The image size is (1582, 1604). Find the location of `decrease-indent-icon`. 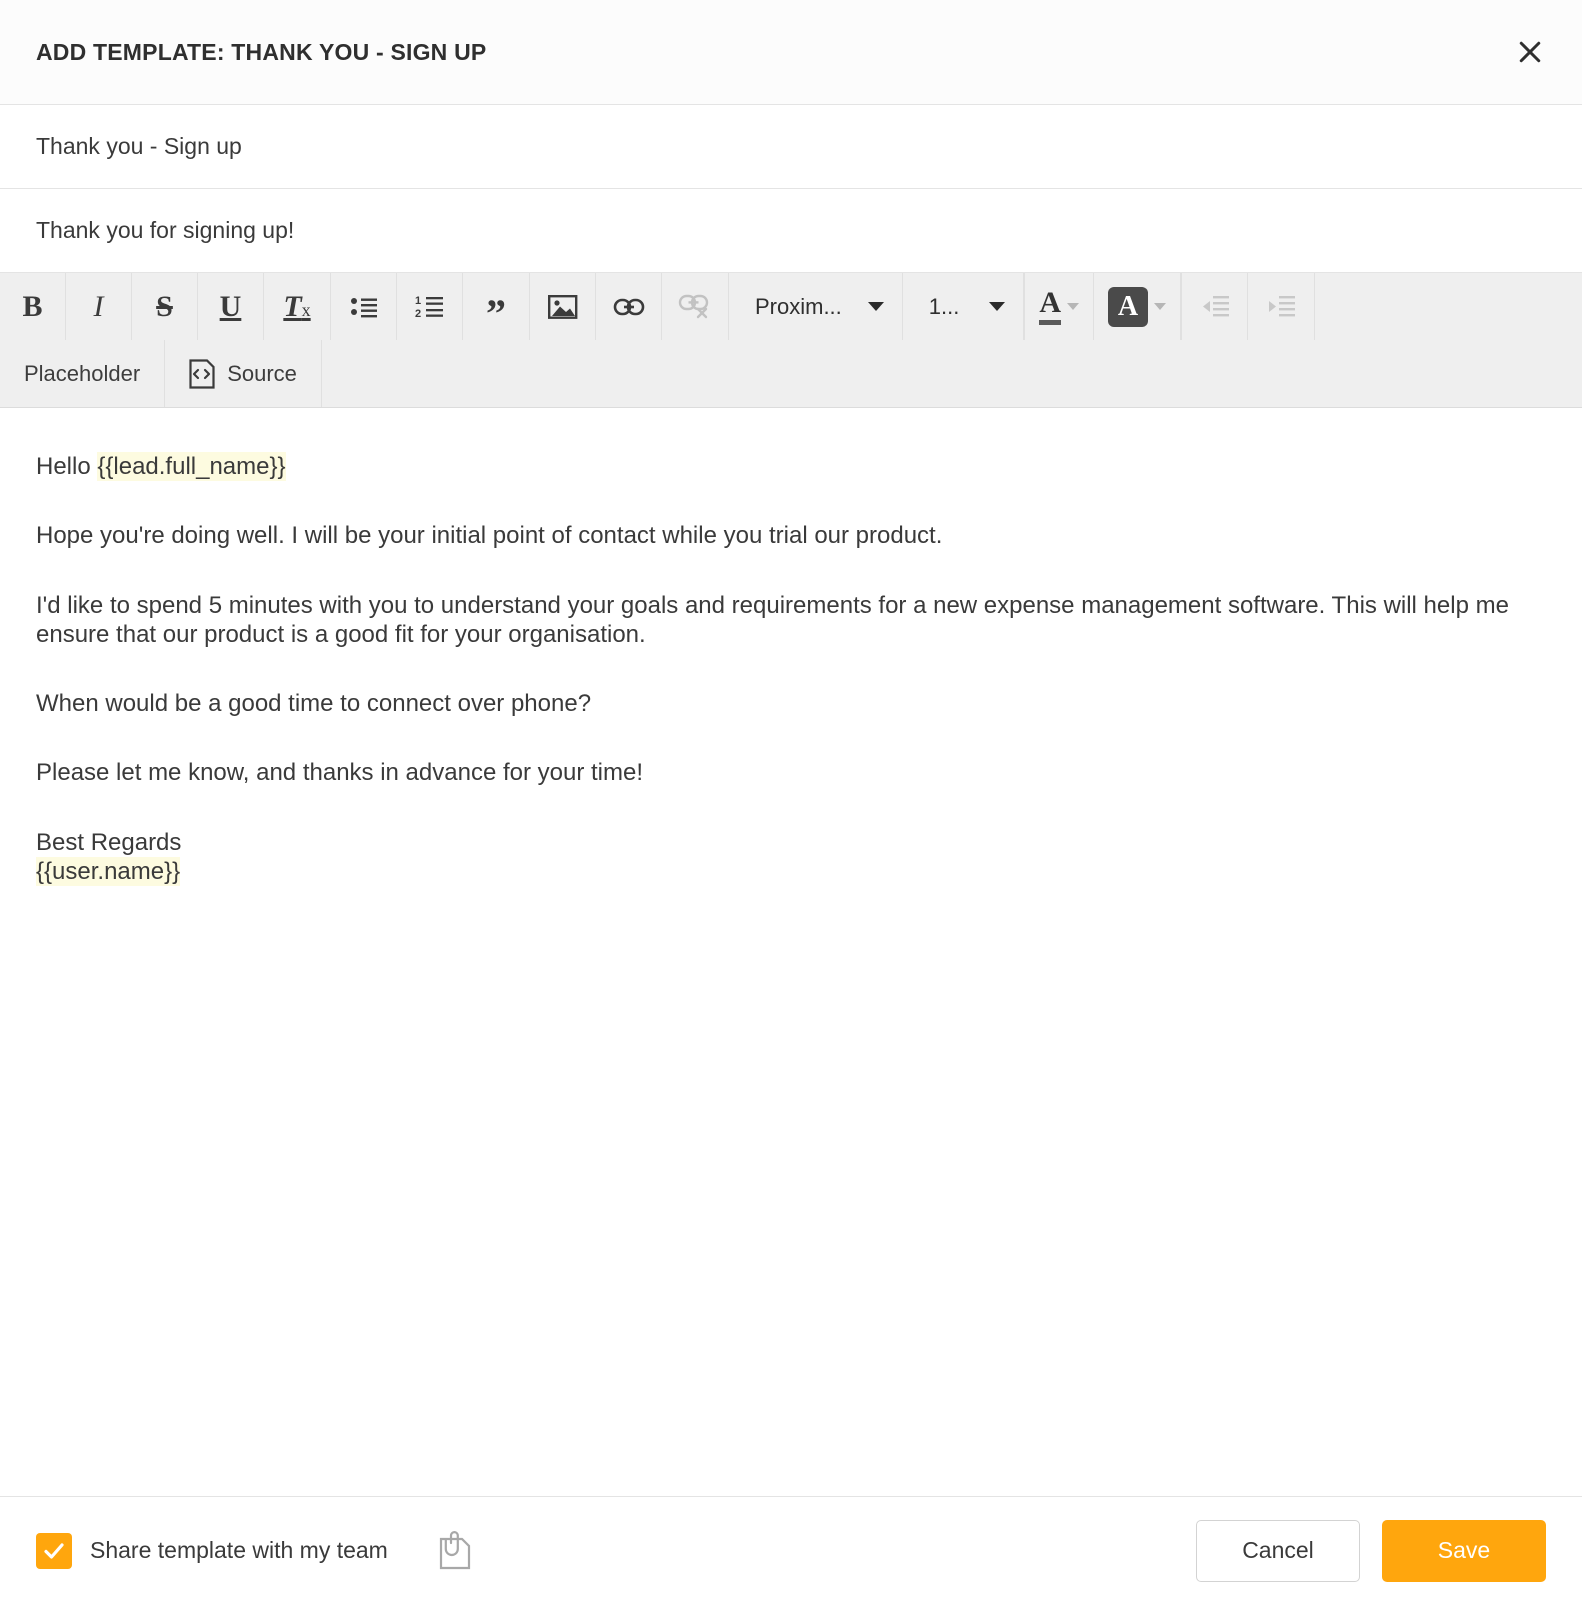

decrease-indent-icon is located at coordinates (1215, 305).